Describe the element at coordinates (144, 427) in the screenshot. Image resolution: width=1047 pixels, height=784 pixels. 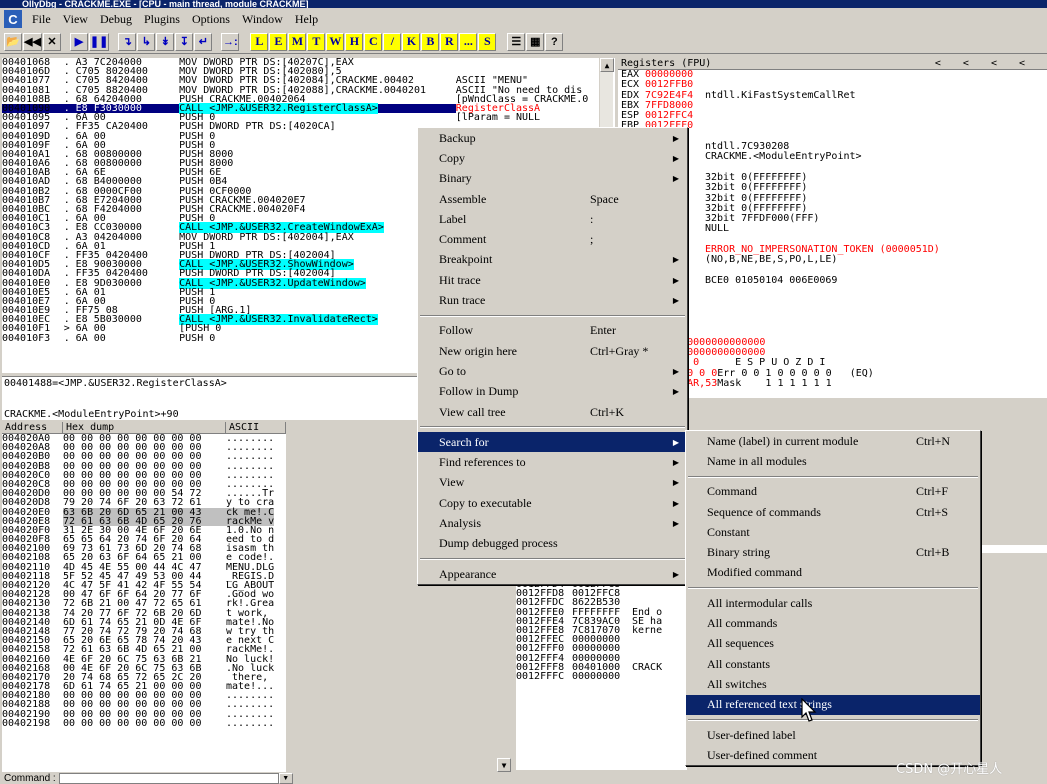
I see `dump-col-hex: Hex dump` at that location.